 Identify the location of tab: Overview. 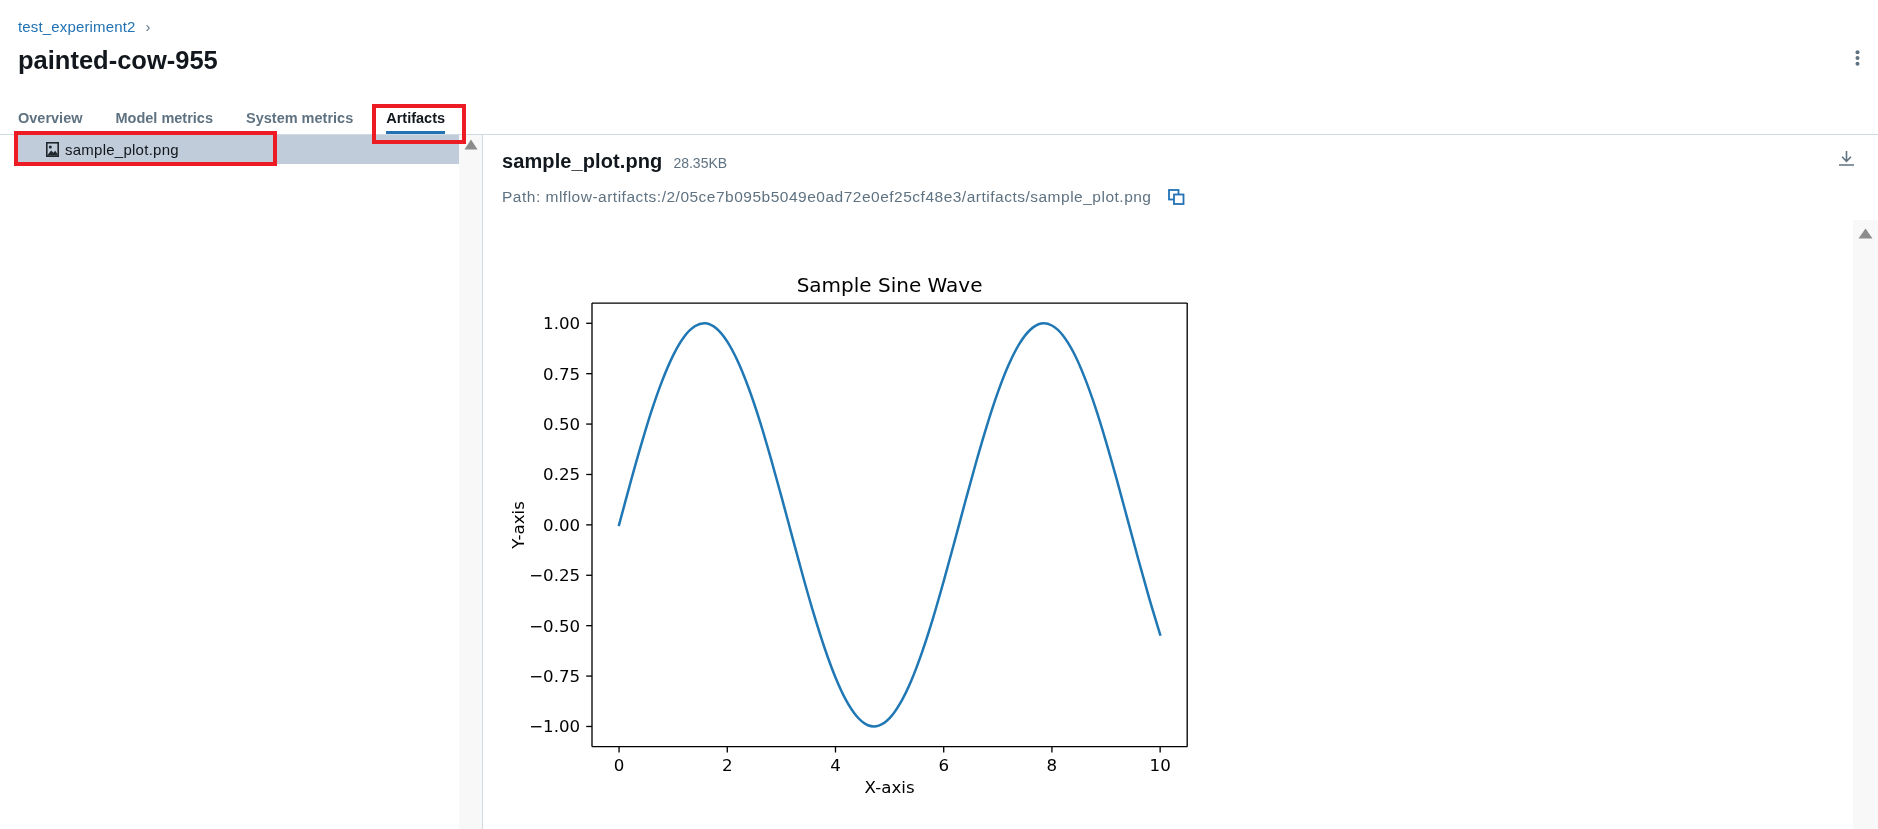
(50, 117).